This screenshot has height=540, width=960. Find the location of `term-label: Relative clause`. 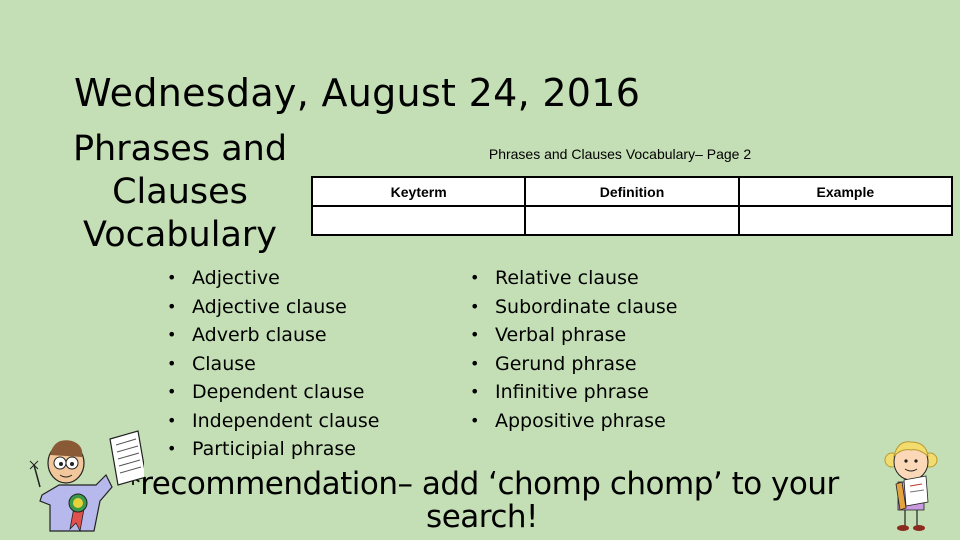

term-label: Relative clause is located at coordinates (567, 278).